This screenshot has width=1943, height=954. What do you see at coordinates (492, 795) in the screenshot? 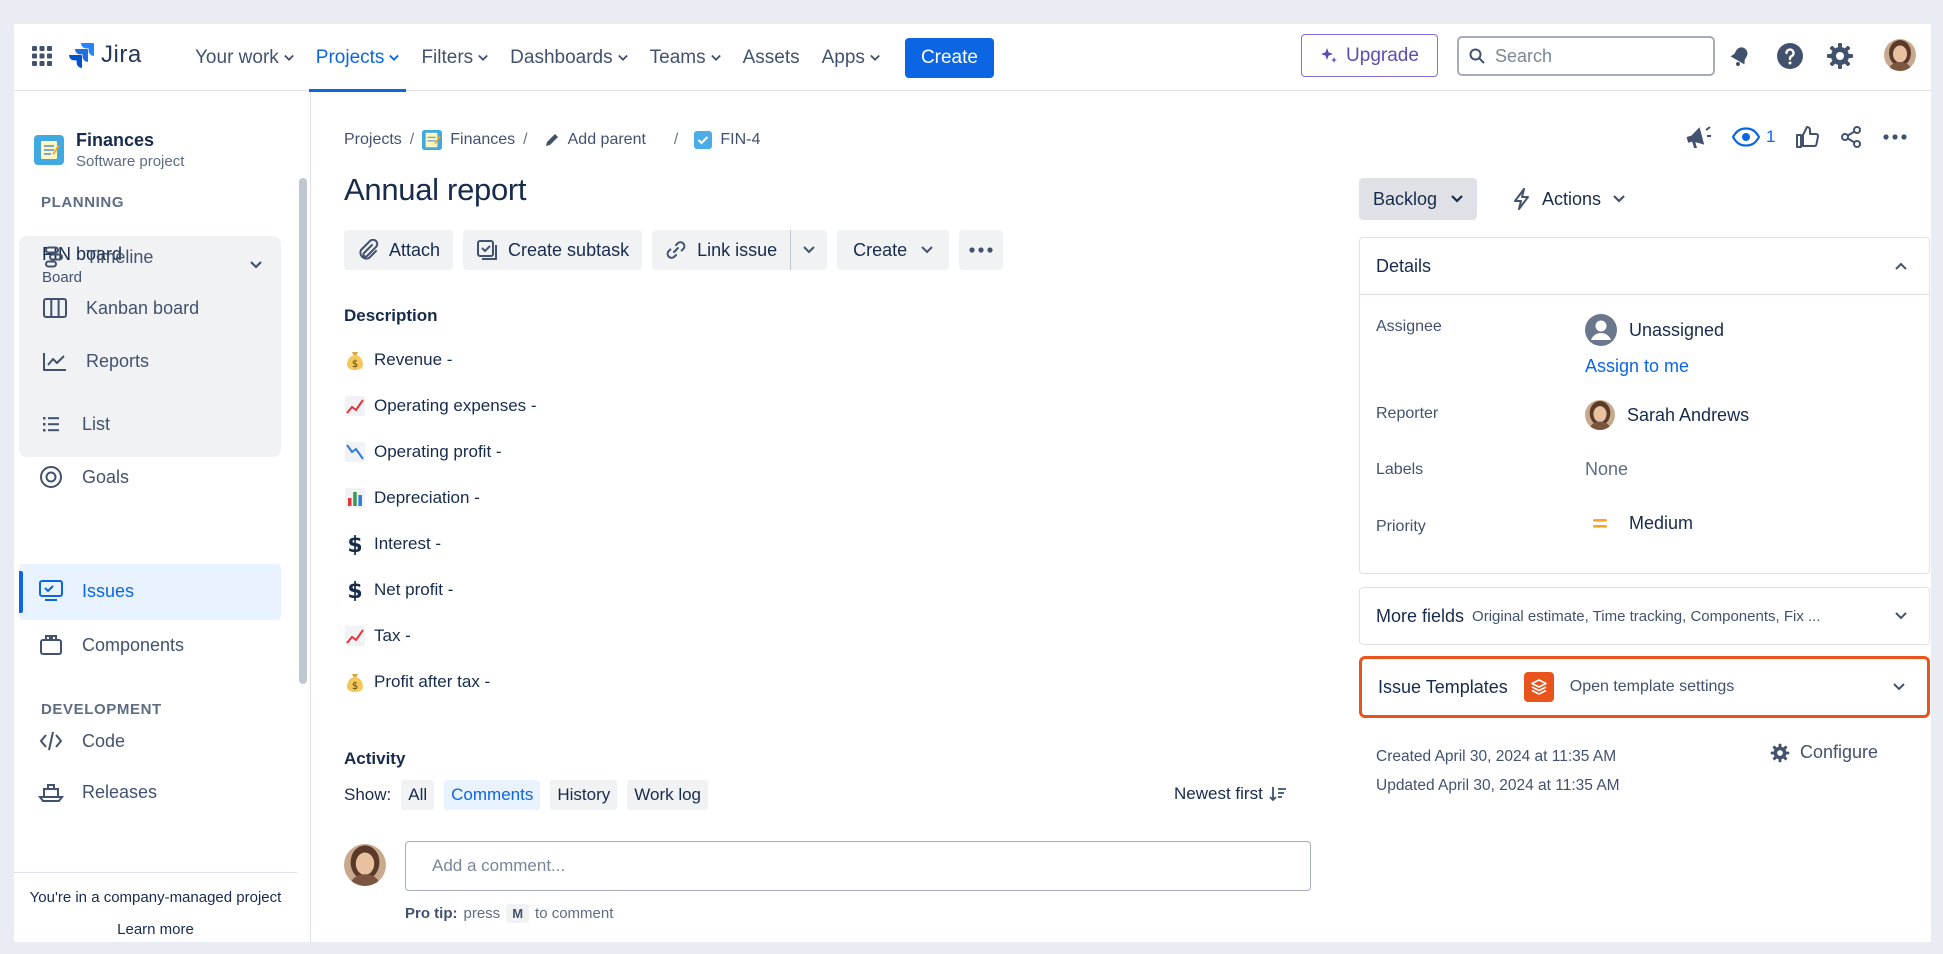
I see `activity-filter-comments: Comments` at bounding box center [492, 795].